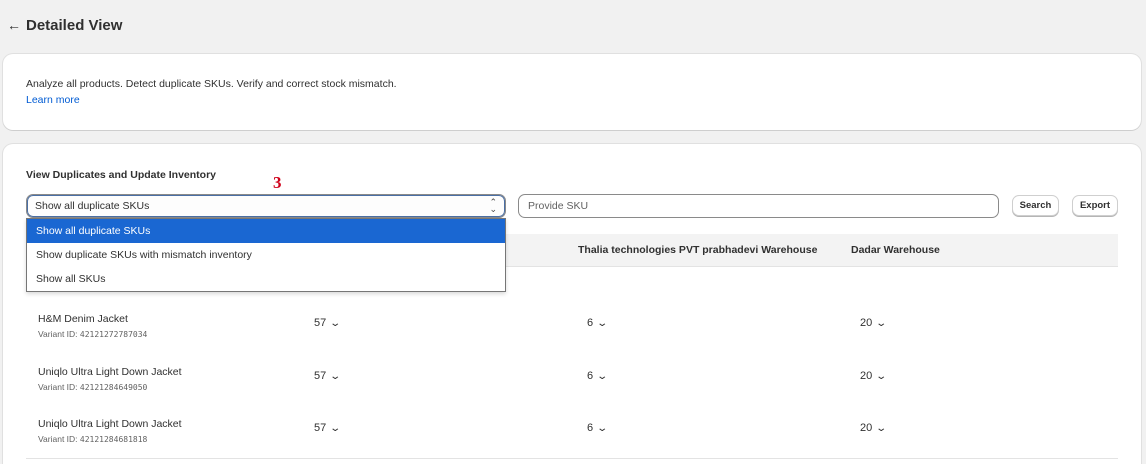 Image resolution: width=1146 pixels, height=464 pixels. I want to click on variant-id: Variant ID: 42121272787034, so click(93, 334).